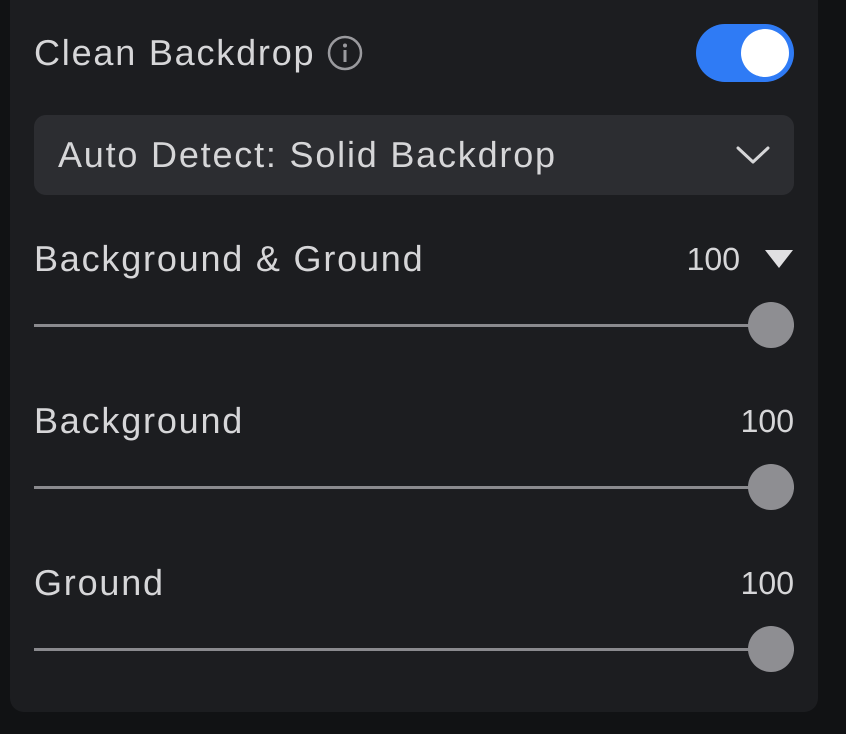 The width and height of the screenshot is (846, 734). Describe the element at coordinates (139, 421) in the screenshot. I see `slider-label: Background` at that location.